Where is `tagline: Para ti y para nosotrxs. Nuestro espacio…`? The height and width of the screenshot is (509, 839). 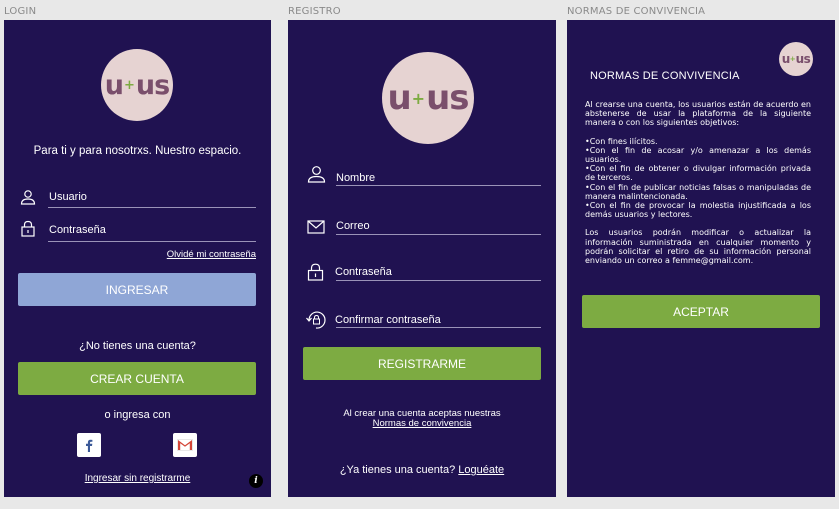 tagline: Para ti y para nosotrxs. Nuestro espacio… is located at coordinates (137, 151).